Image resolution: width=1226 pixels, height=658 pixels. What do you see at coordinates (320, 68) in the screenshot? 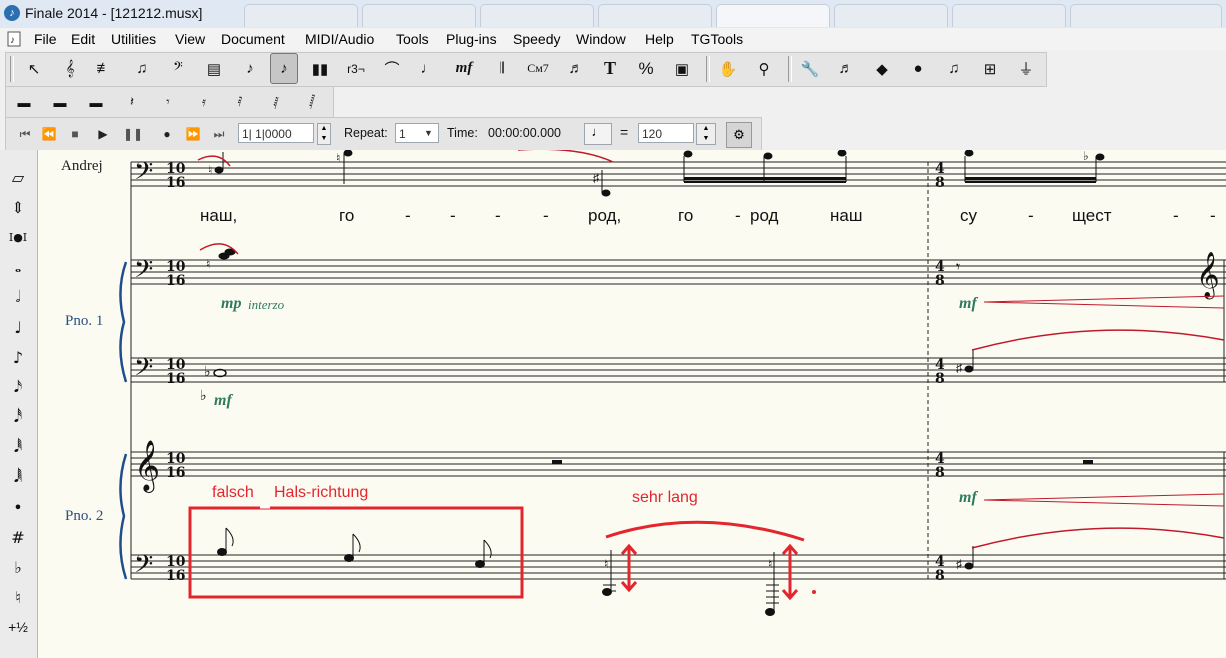
I see `midi-tool-icon: ▮▮` at bounding box center [320, 68].